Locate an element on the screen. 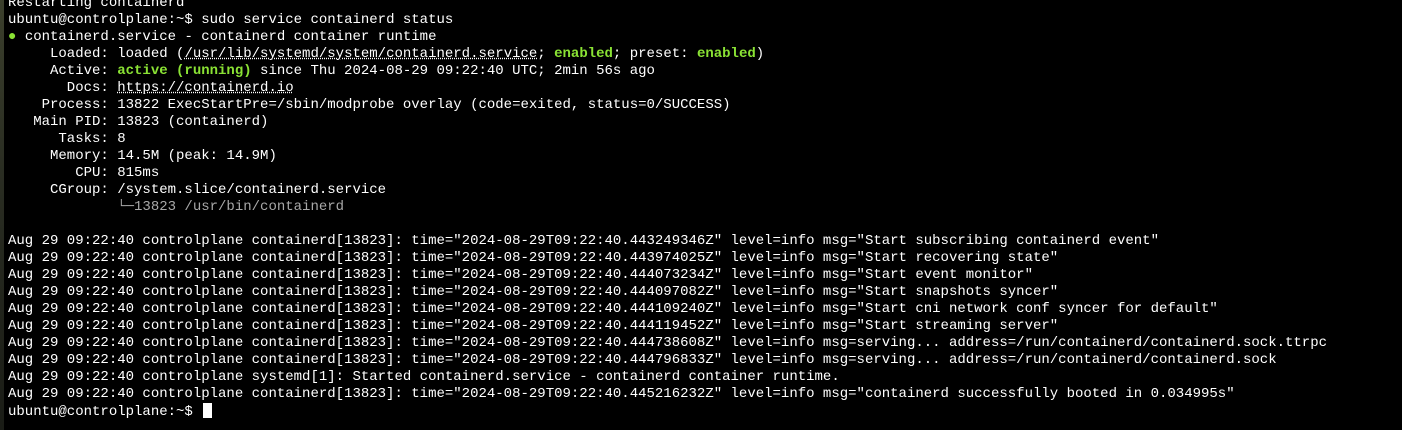  prompt: ubuntu@controlplane:~$ is located at coordinates (100, 20).